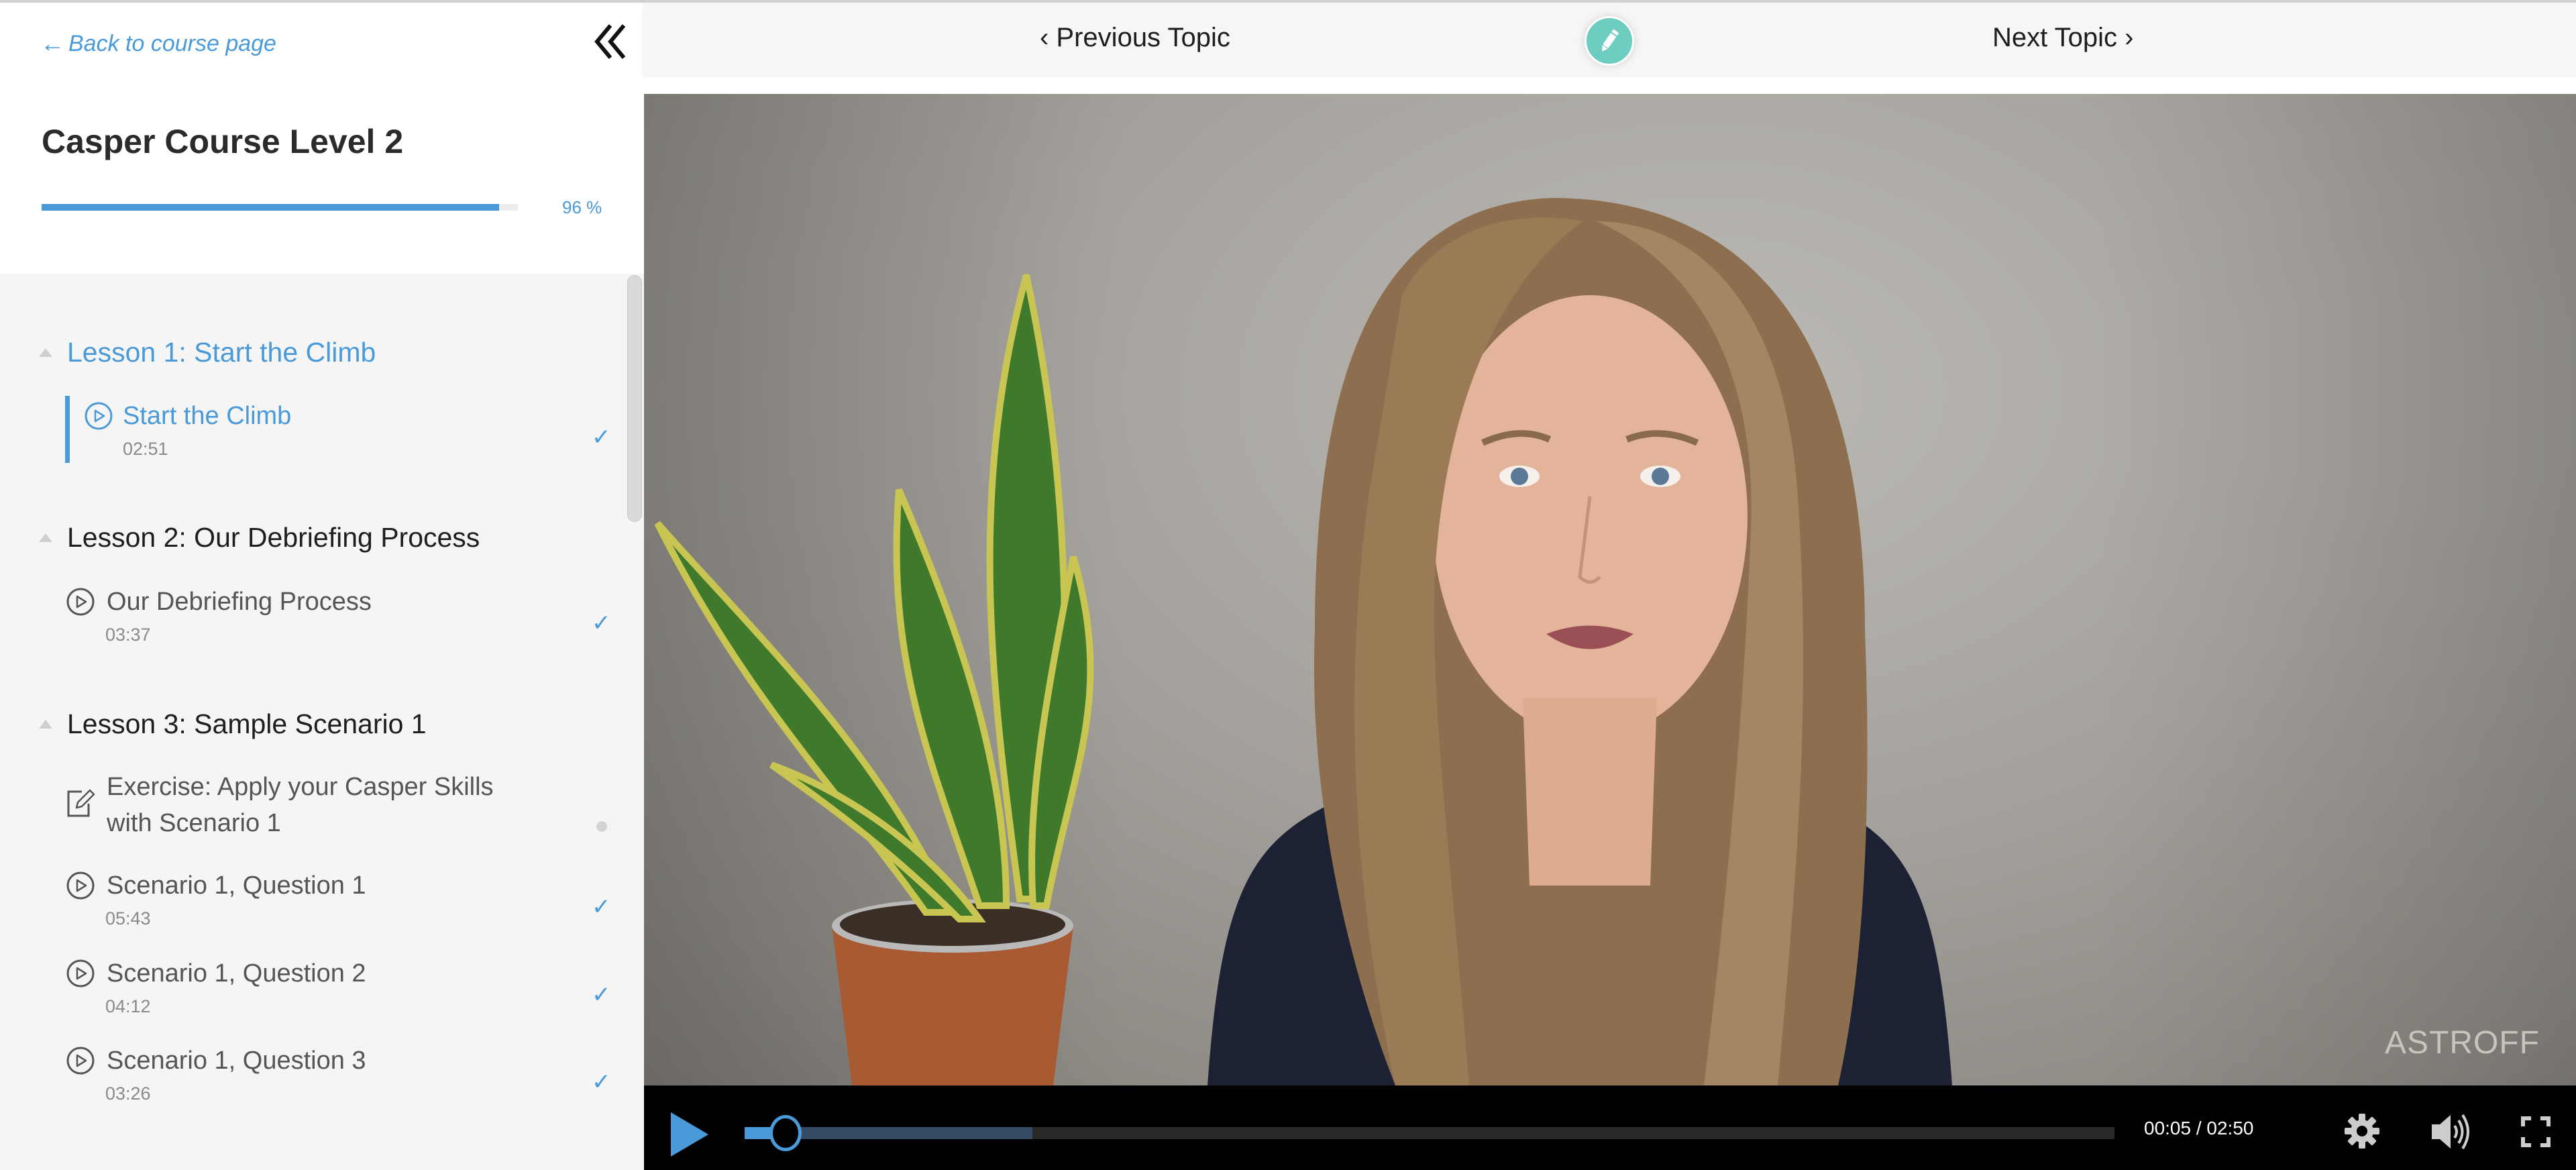  What do you see at coordinates (172, 43) in the screenshot?
I see `back-link-label: Back to course page` at bounding box center [172, 43].